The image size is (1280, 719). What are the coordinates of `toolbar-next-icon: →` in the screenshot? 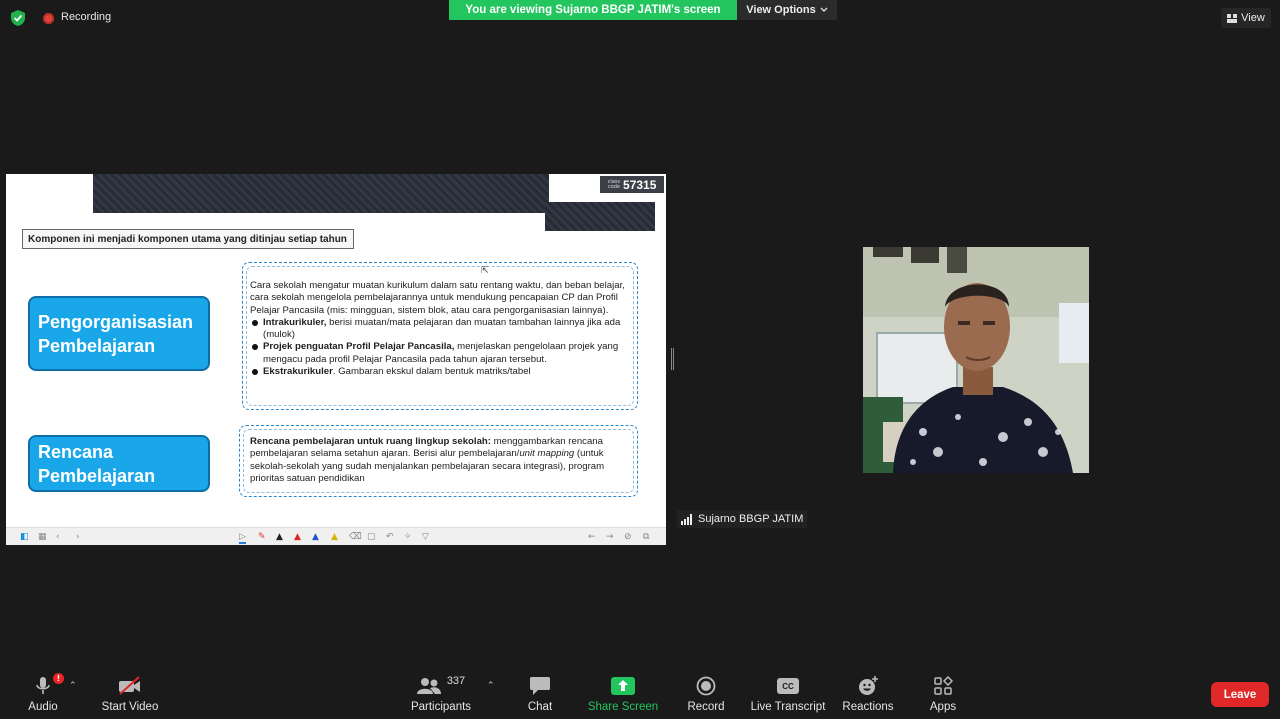 It's located at (610, 537).